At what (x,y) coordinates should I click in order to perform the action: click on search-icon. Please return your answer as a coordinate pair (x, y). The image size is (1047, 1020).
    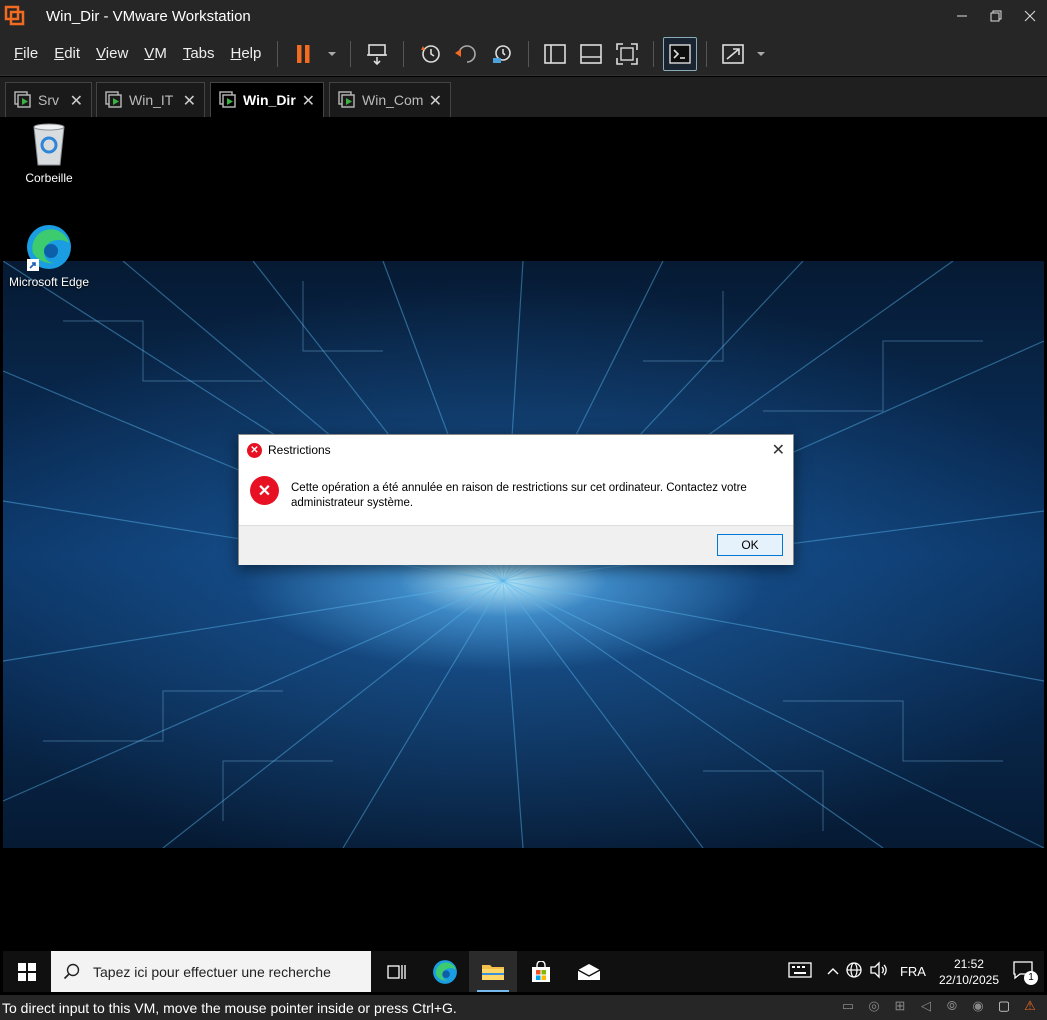
    Looking at the image, I should click on (71, 971).